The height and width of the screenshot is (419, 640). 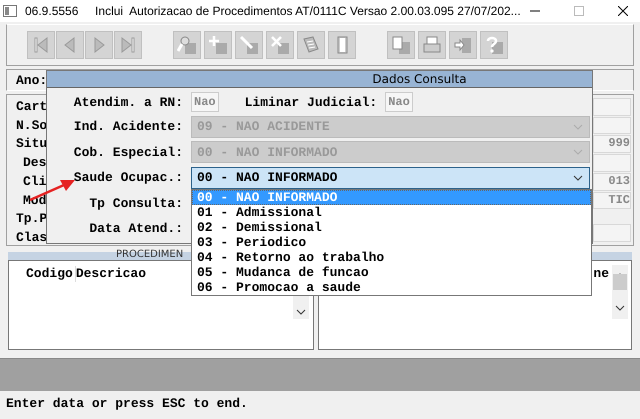 I want to click on field-label: Data Atend.:, so click(x=136, y=228).